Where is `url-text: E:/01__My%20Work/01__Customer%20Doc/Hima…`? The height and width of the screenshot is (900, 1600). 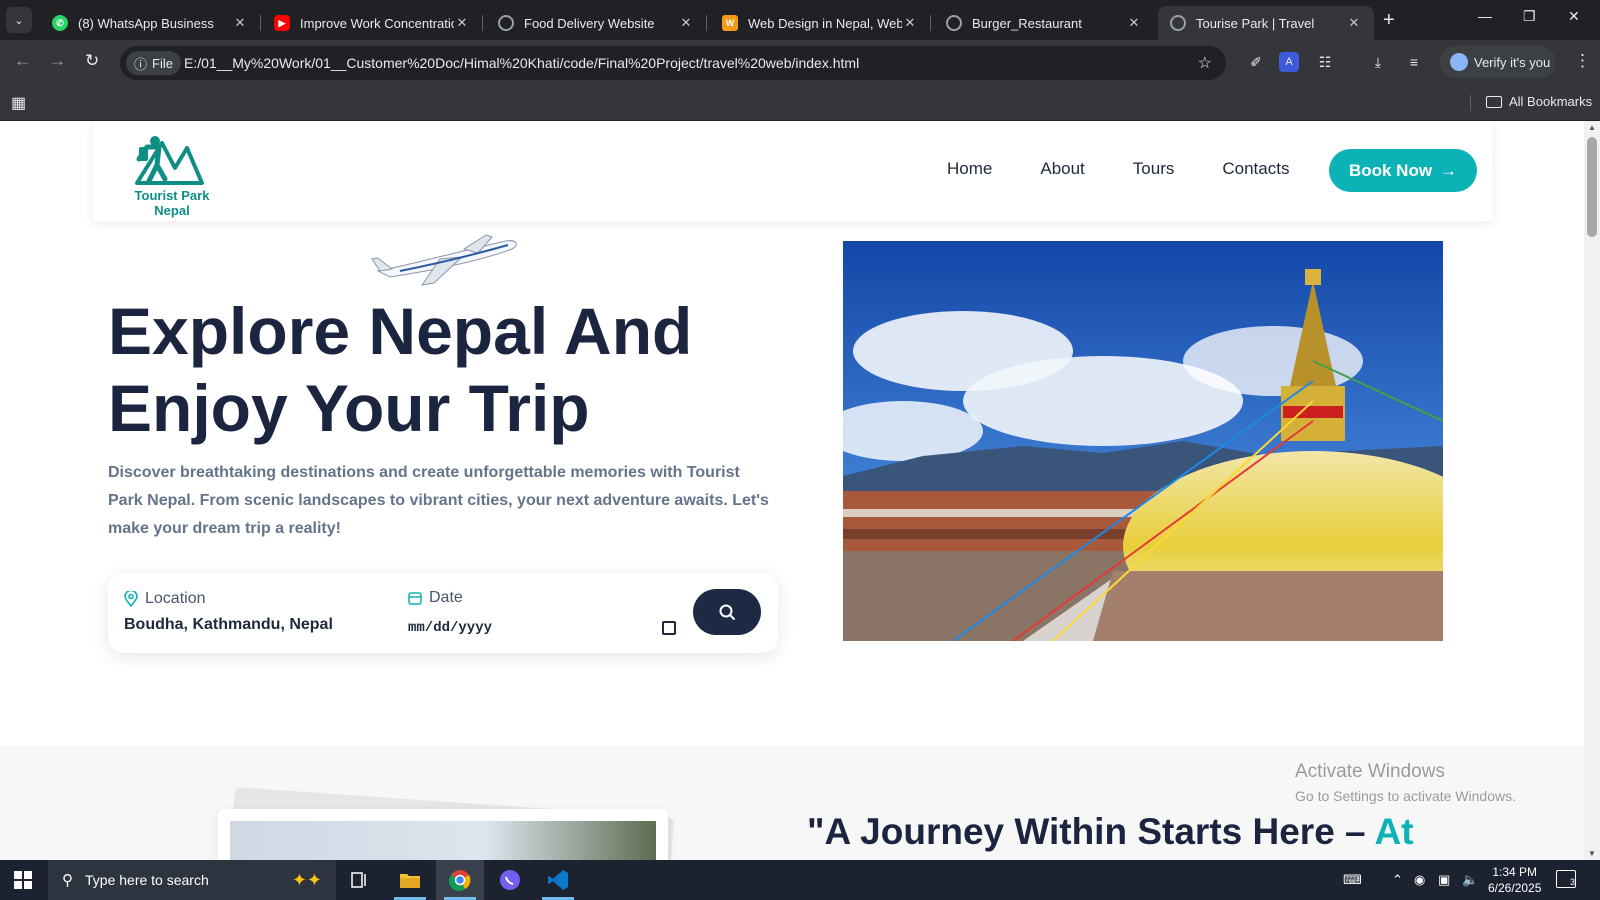
url-text: E:/01__My%20Work/01__Customer%20Doc/Hima… is located at coordinates (521, 63).